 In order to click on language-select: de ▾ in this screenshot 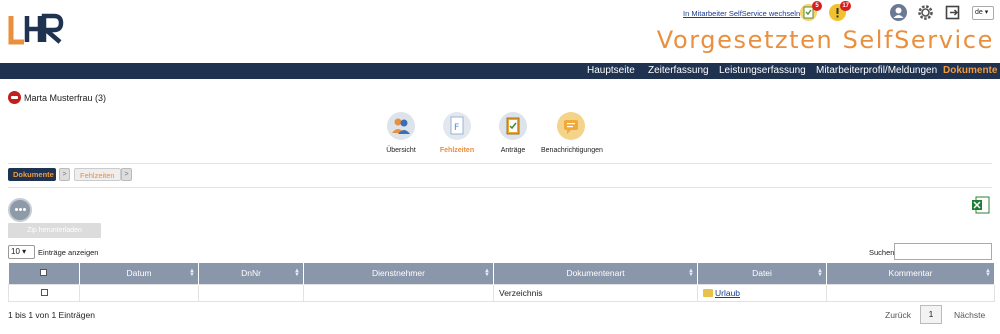, I will do `click(983, 13)`.